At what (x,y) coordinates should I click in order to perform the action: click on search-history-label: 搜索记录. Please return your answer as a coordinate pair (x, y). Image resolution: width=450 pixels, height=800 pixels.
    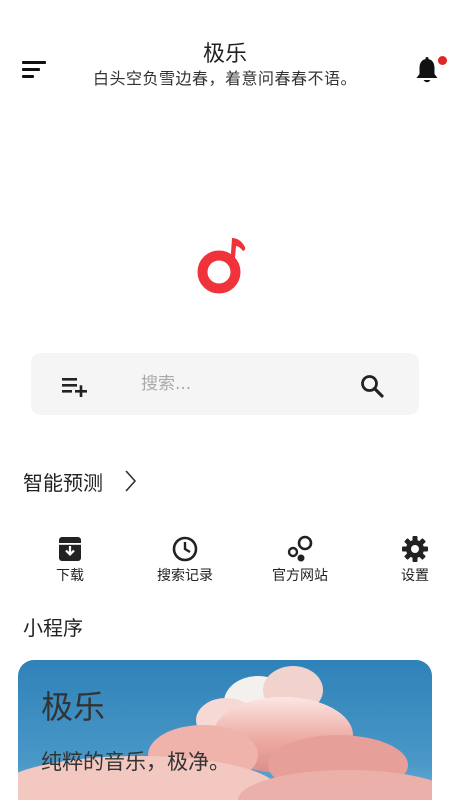
    Looking at the image, I should click on (185, 576).